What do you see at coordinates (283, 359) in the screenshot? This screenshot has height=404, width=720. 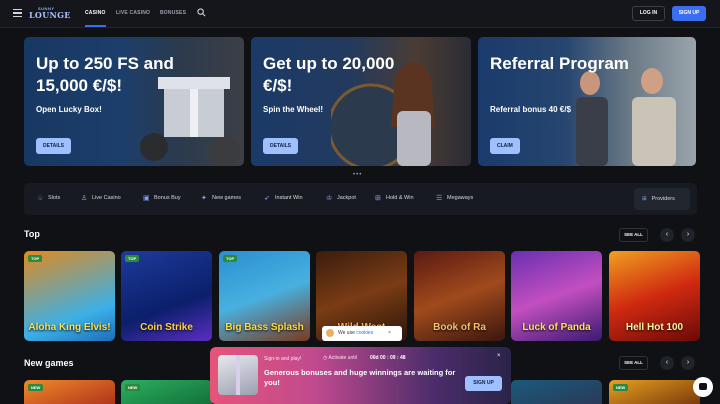 I see `popup-small-text: Sign-in and play!` at bounding box center [283, 359].